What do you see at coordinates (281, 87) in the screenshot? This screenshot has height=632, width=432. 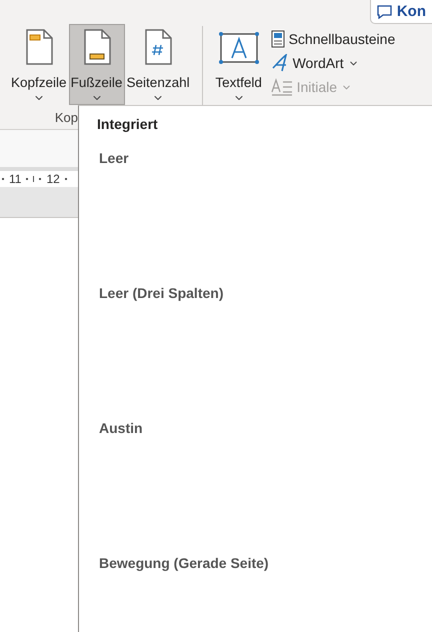 I see `drop-cap-icon` at bounding box center [281, 87].